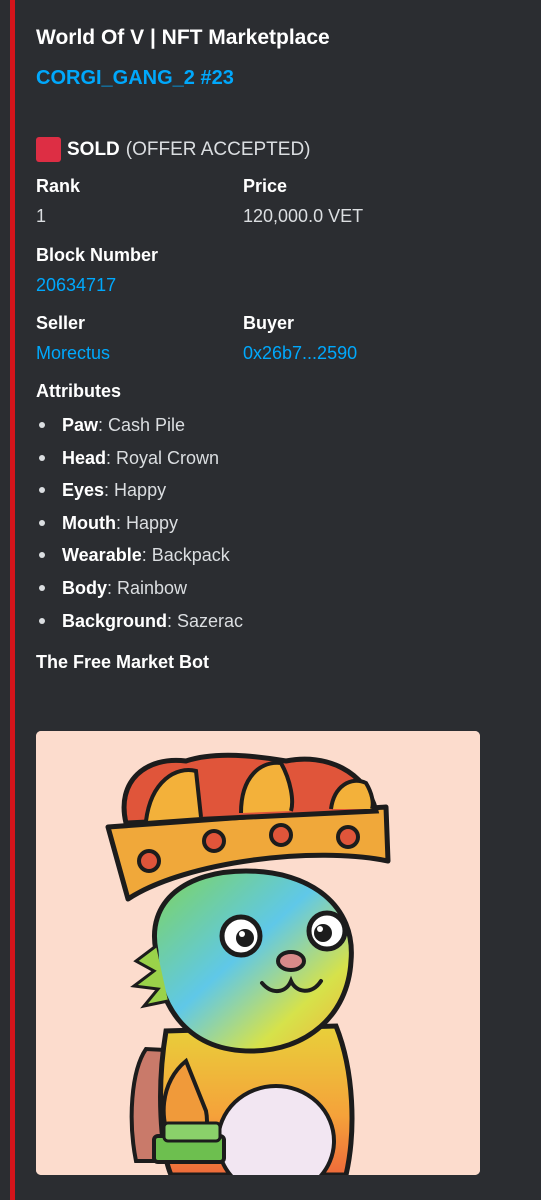 This screenshot has width=541, height=1200. I want to click on block-number-link: 20634717, so click(76, 285).